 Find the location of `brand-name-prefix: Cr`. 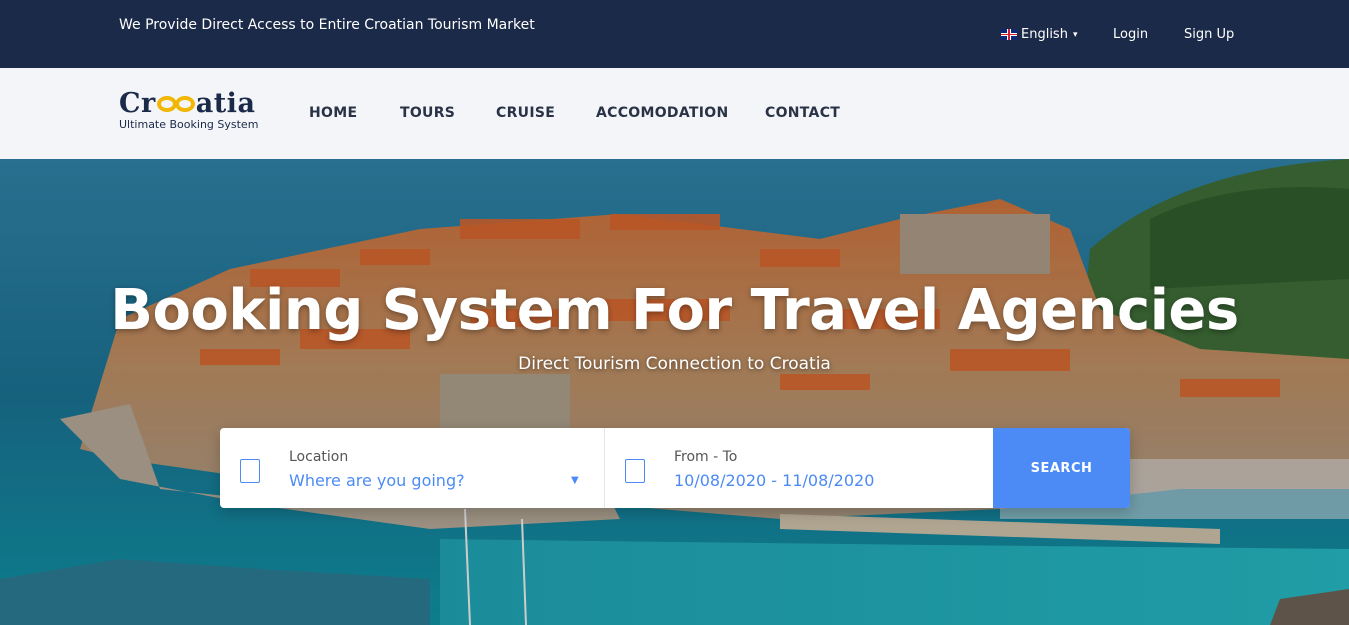

brand-name-prefix: Cr is located at coordinates (137, 103).